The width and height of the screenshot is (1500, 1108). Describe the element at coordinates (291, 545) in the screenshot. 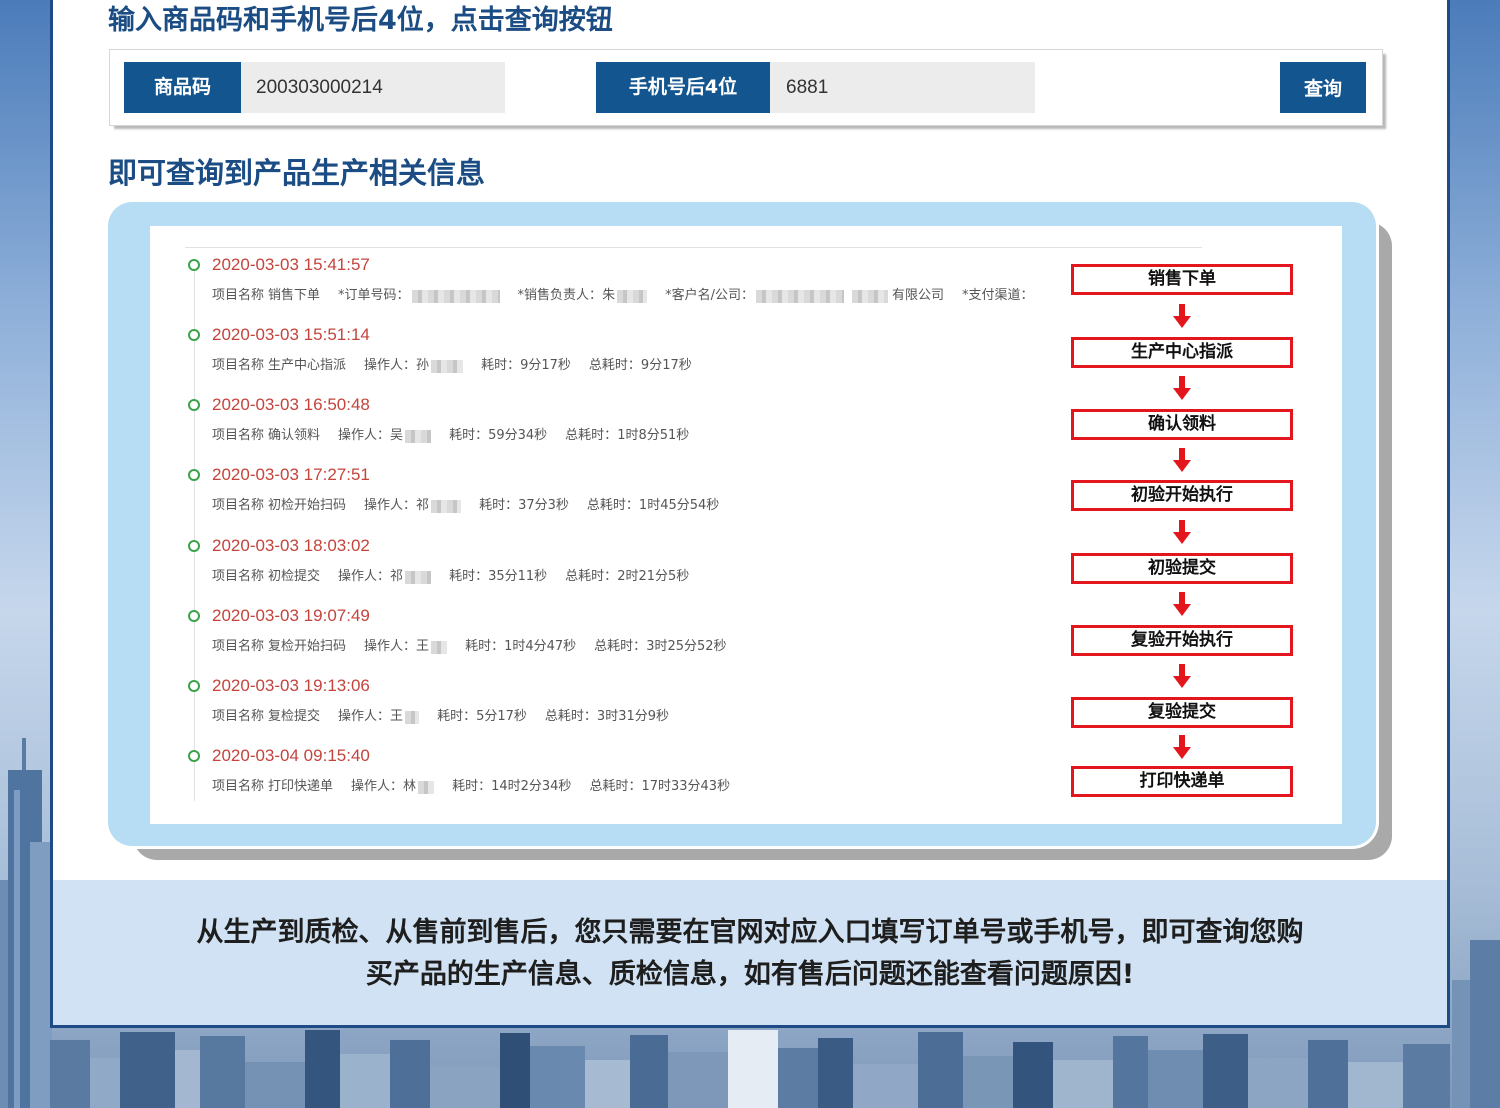

I see `timeline-timestamp: 2020-03-03 18:03:02` at that location.